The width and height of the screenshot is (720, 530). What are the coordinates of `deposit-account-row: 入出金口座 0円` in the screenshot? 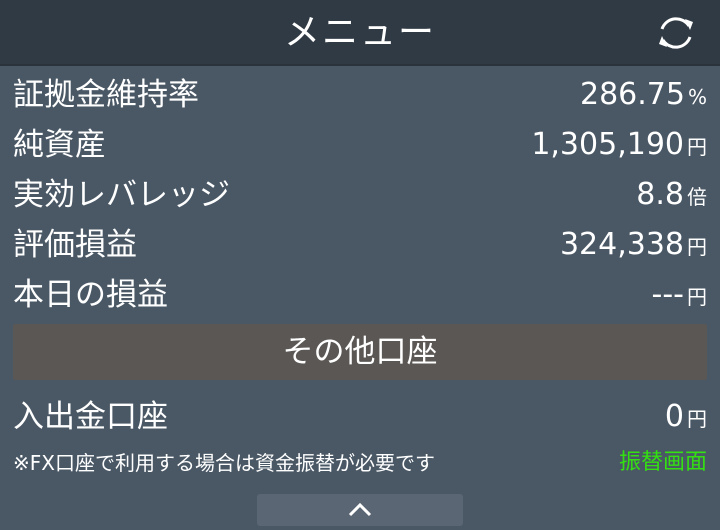 It's located at (360, 417).